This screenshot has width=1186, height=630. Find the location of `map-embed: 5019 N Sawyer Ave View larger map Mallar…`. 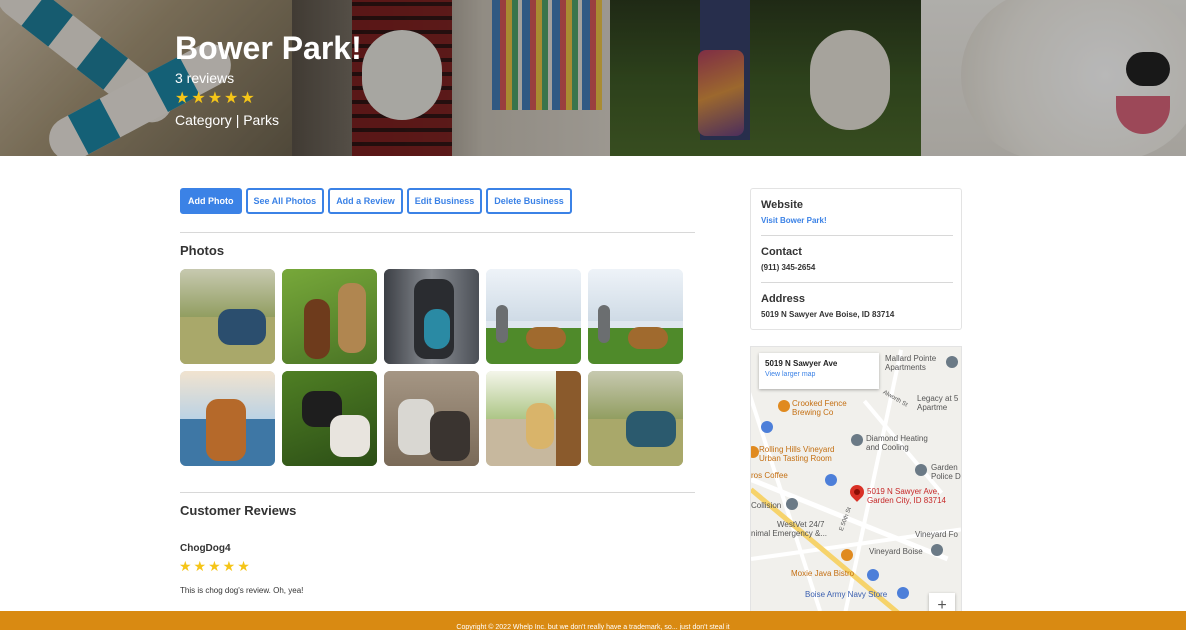

map-embed: 5019 N Sawyer Ave View larger map Mallar… is located at coordinates (856, 480).